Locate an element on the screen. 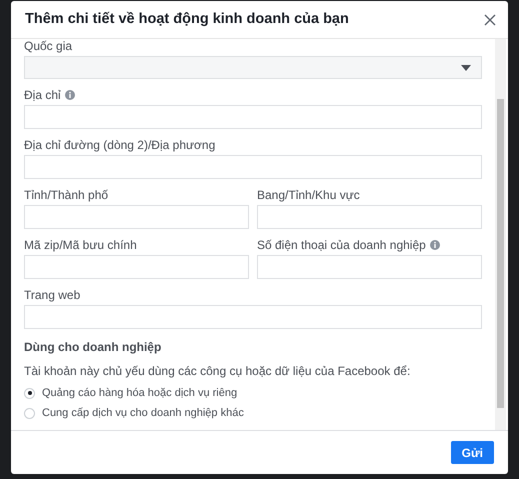 The image size is (519, 479). field-label: Tỉnh/Thành phố is located at coordinates (66, 195).